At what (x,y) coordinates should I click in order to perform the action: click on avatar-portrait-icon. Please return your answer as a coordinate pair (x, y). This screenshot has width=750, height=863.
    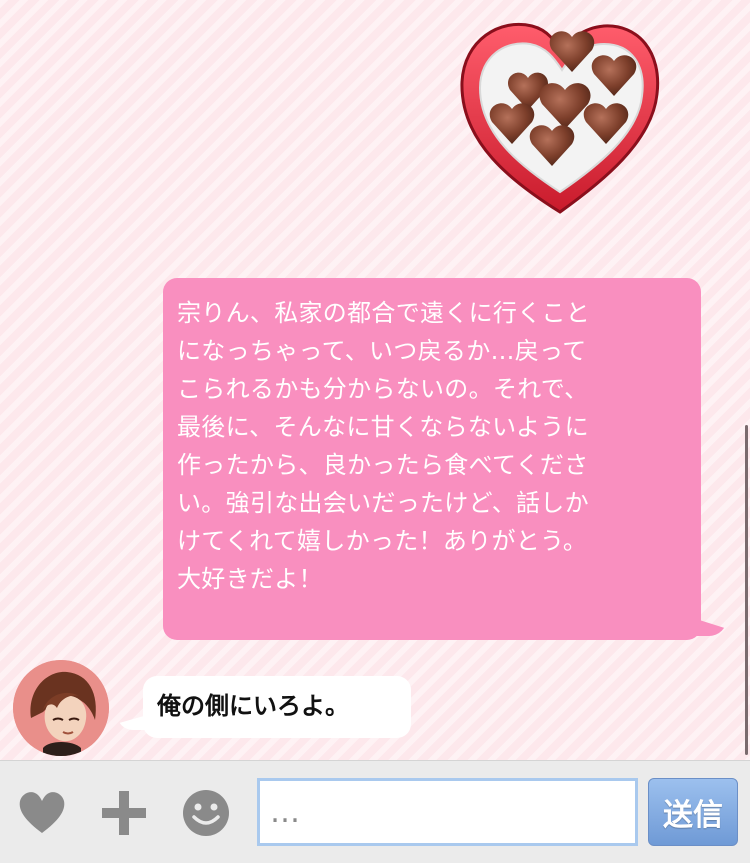
    Looking at the image, I should click on (61, 708).